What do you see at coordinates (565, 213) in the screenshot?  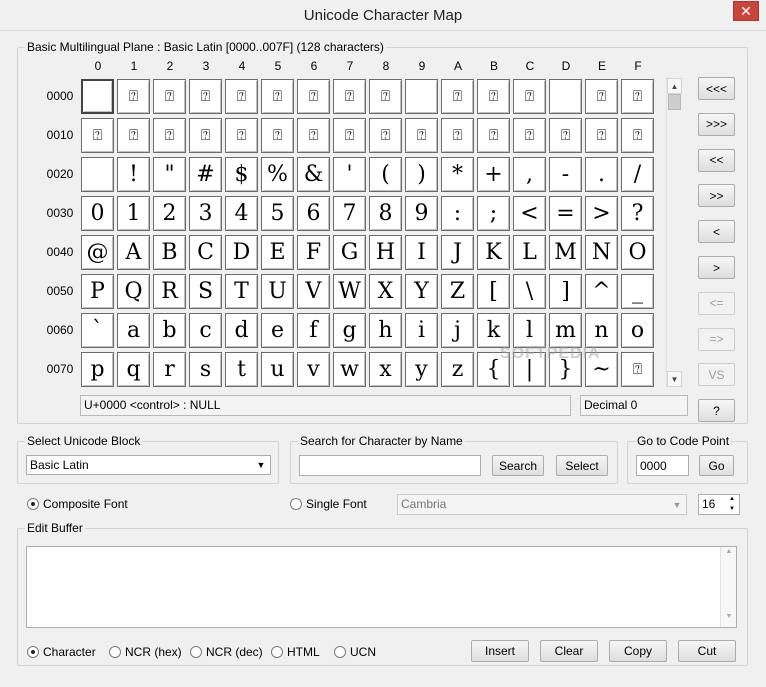 I see `character-cell: =` at bounding box center [565, 213].